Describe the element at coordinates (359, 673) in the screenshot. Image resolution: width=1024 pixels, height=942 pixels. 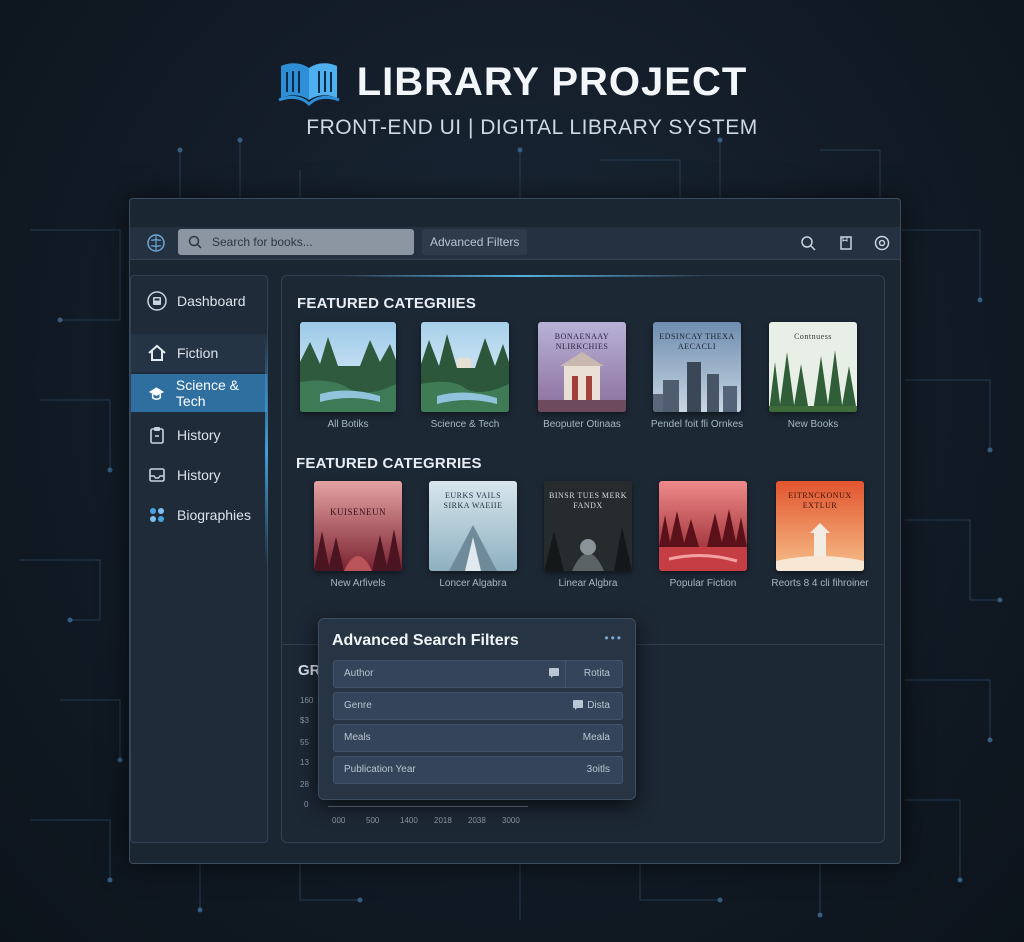
I see `filter-label: Author` at that location.